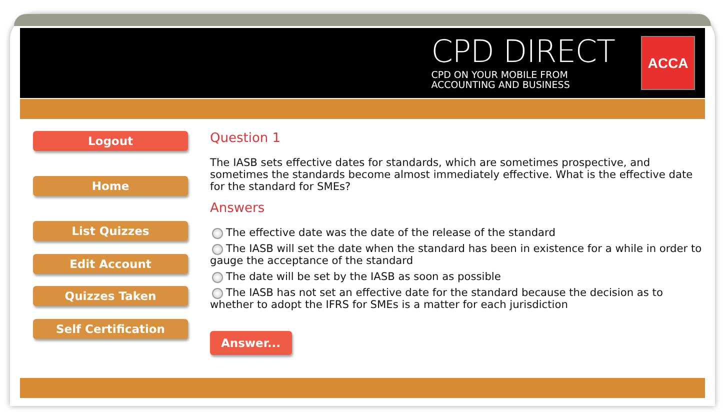 Image resolution: width=723 pixels, height=412 pixels. What do you see at coordinates (457, 299) in the screenshot?
I see `answer-option: The IASB has not set an effective date for the standard because the decision as to whether to adopt the IFRS for SMEs is a matter for each jurisdiction` at bounding box center [457, 299].